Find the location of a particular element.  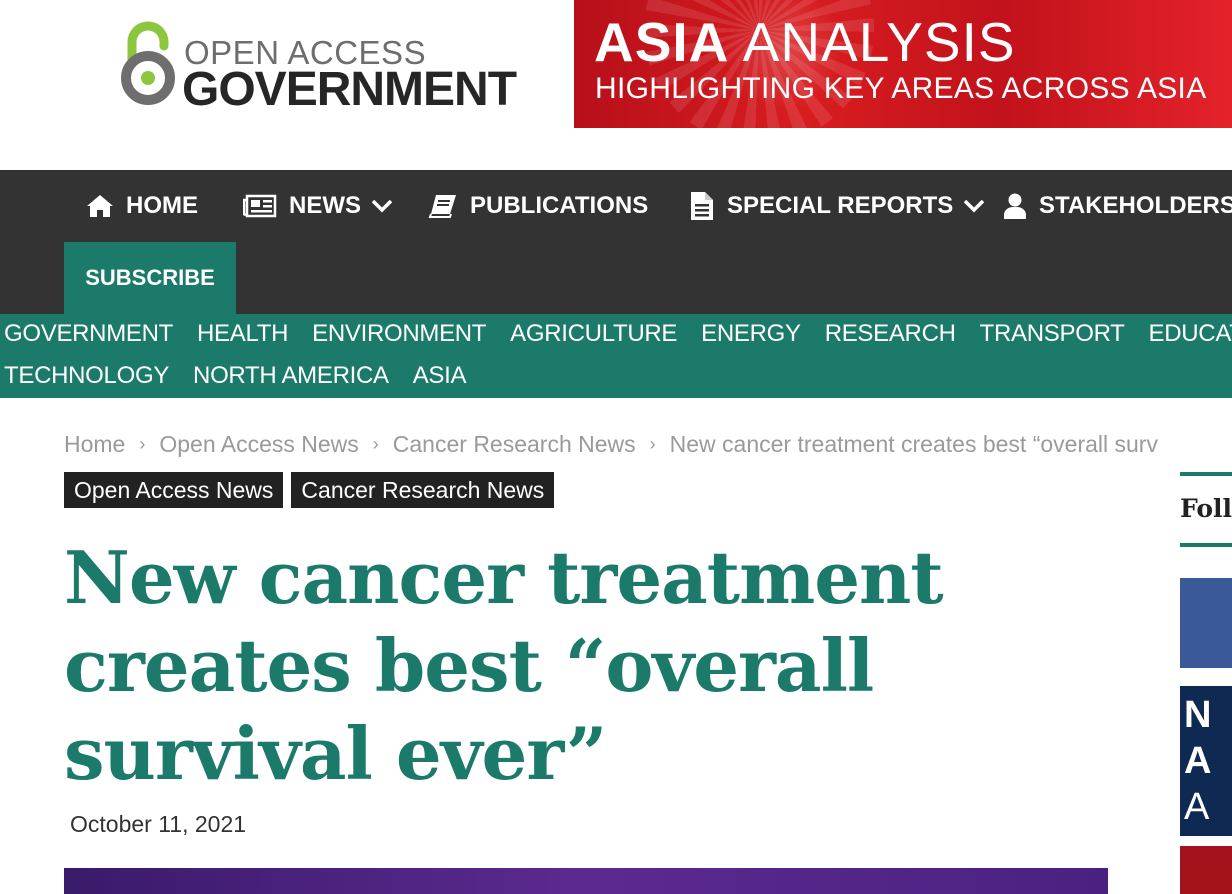

banner-title-light: ANALYSIS is located at coordinates (872, 42).